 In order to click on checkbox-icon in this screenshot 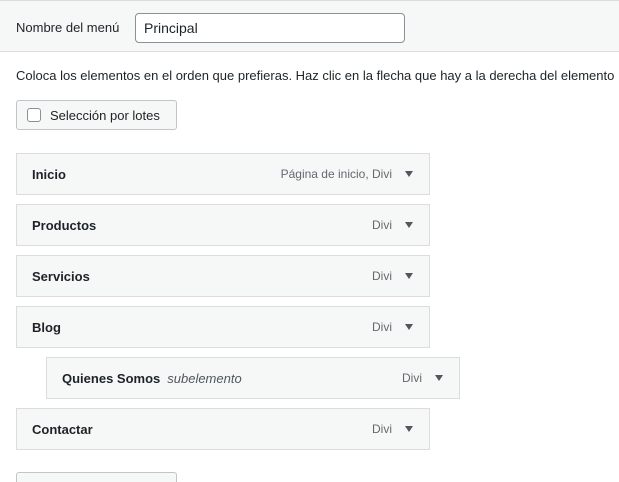, I will do `click(34, 115)`.